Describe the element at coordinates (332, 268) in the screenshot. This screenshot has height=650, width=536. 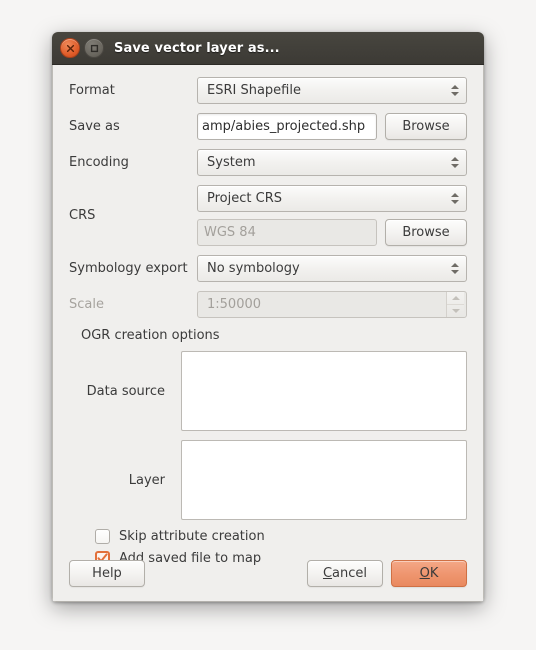
I see `symbology-export-combo: No symbology` at that location.